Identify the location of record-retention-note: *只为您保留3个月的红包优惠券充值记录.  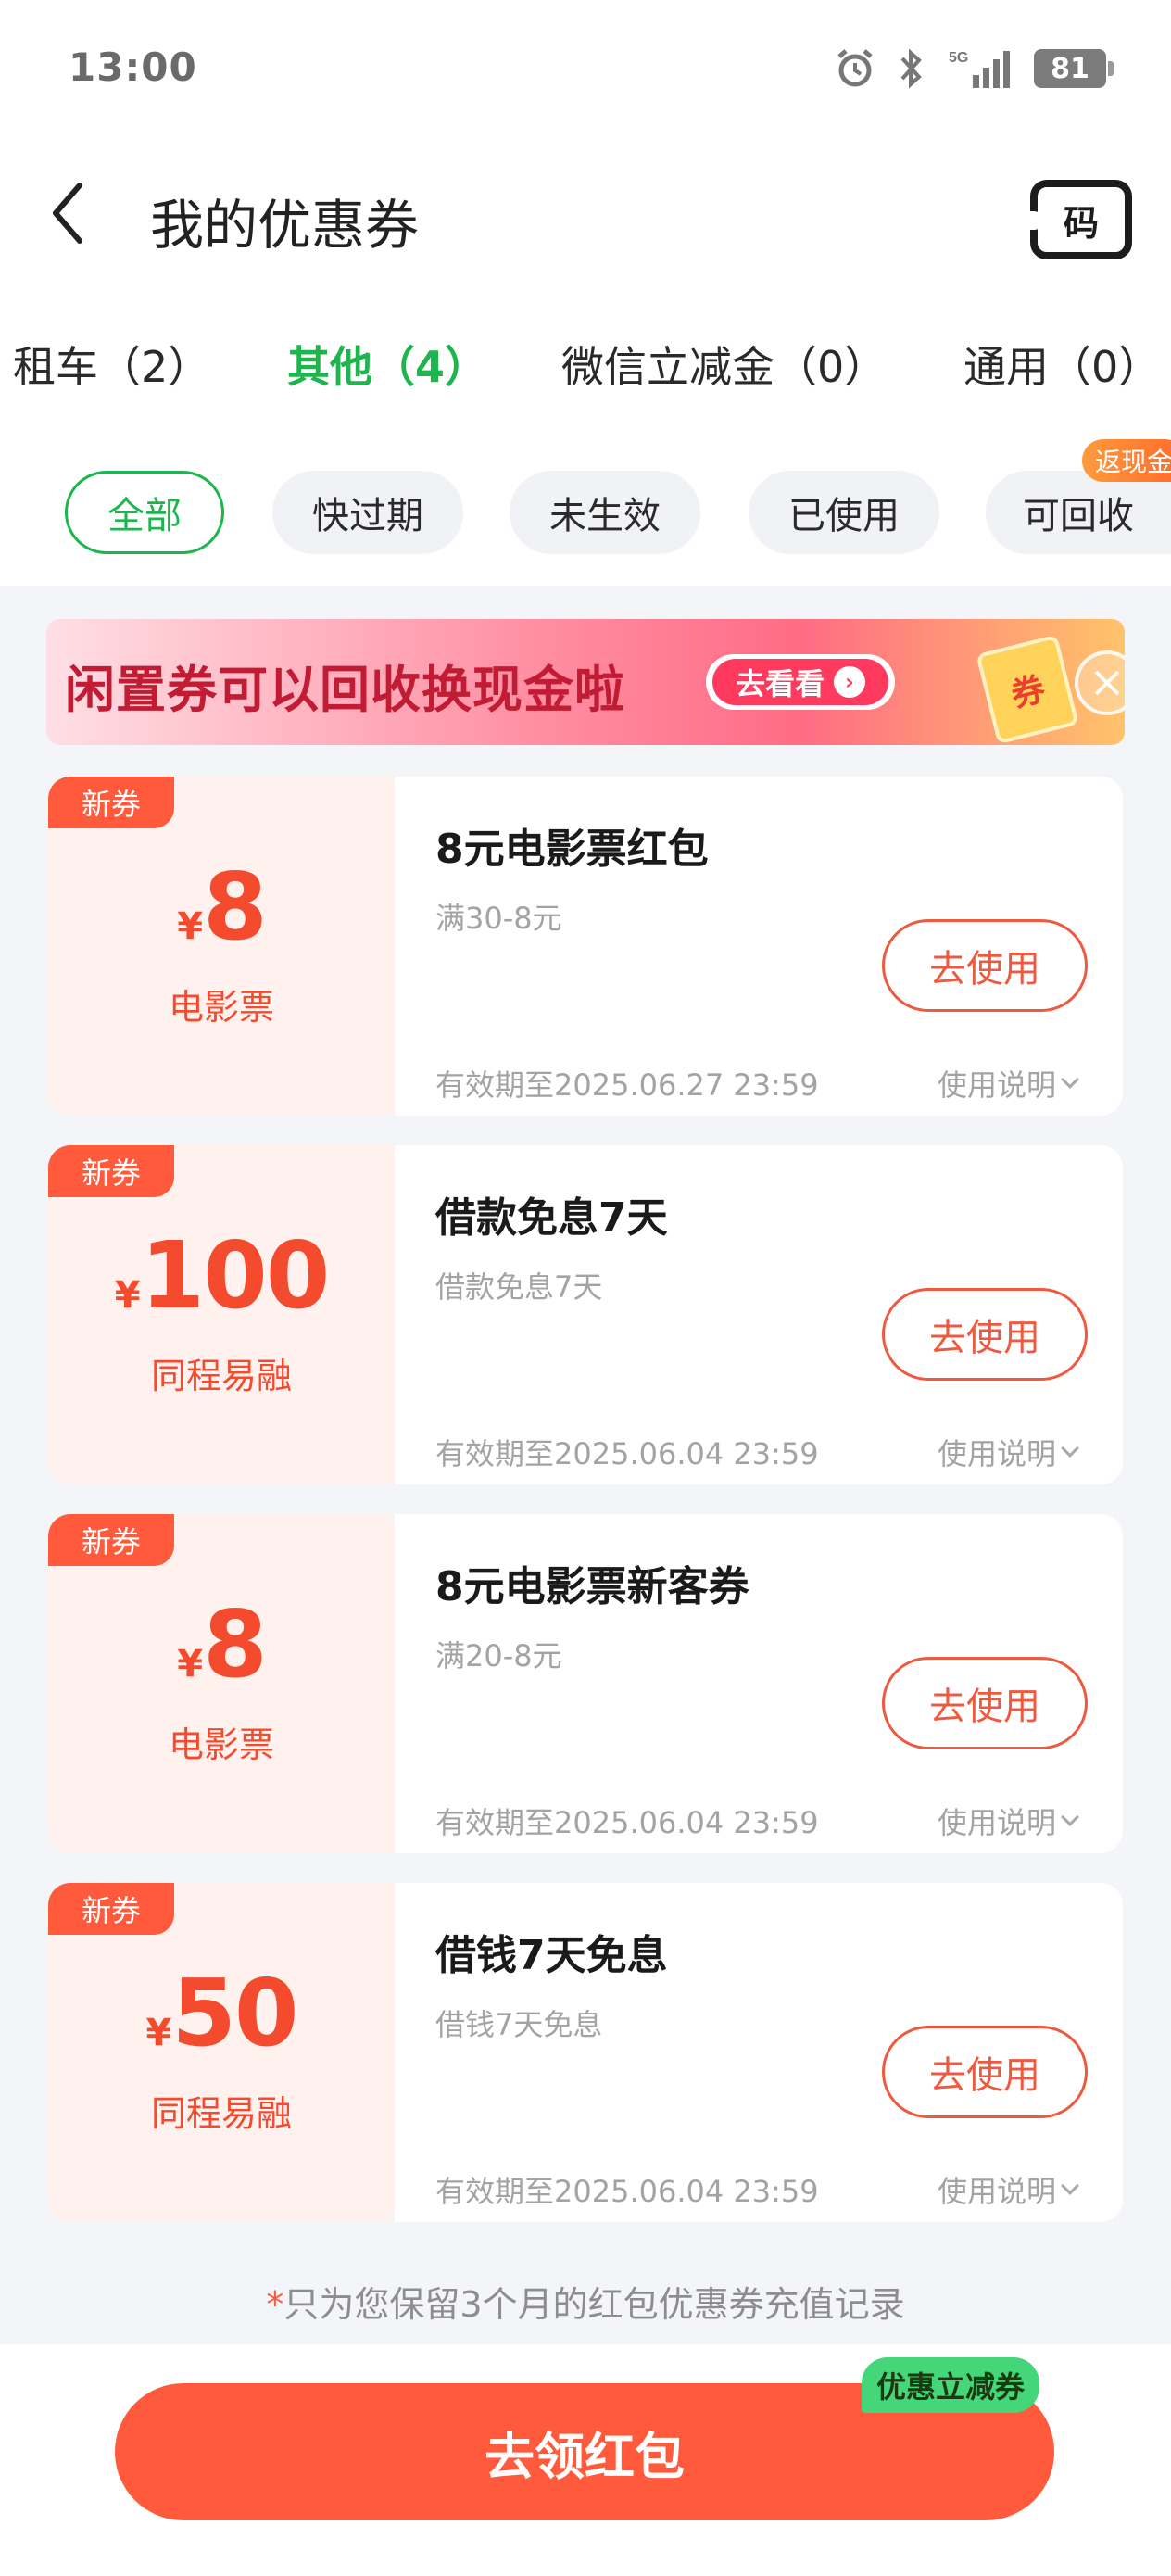
(585, 2301).